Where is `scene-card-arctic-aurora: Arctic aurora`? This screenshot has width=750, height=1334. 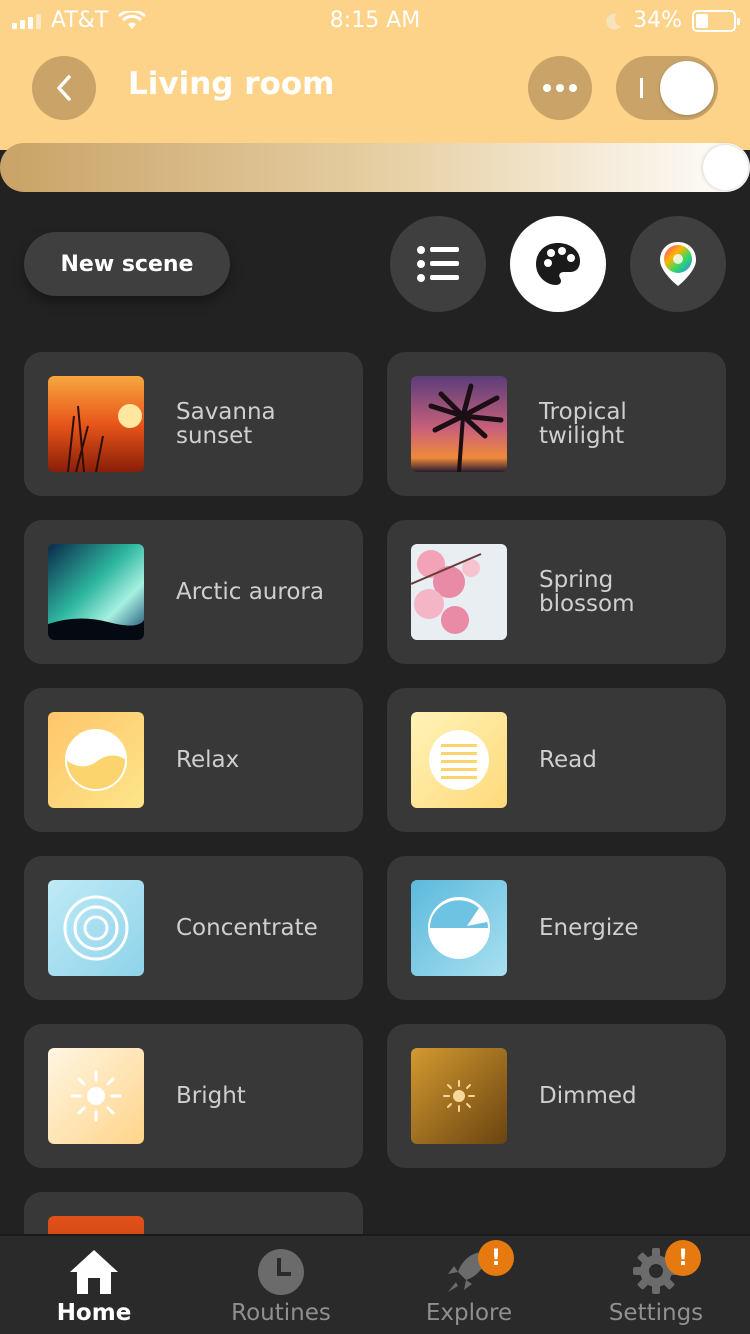 scene-card-arctic-aurora: Arctic aurora is located at coordinates (193, 592).